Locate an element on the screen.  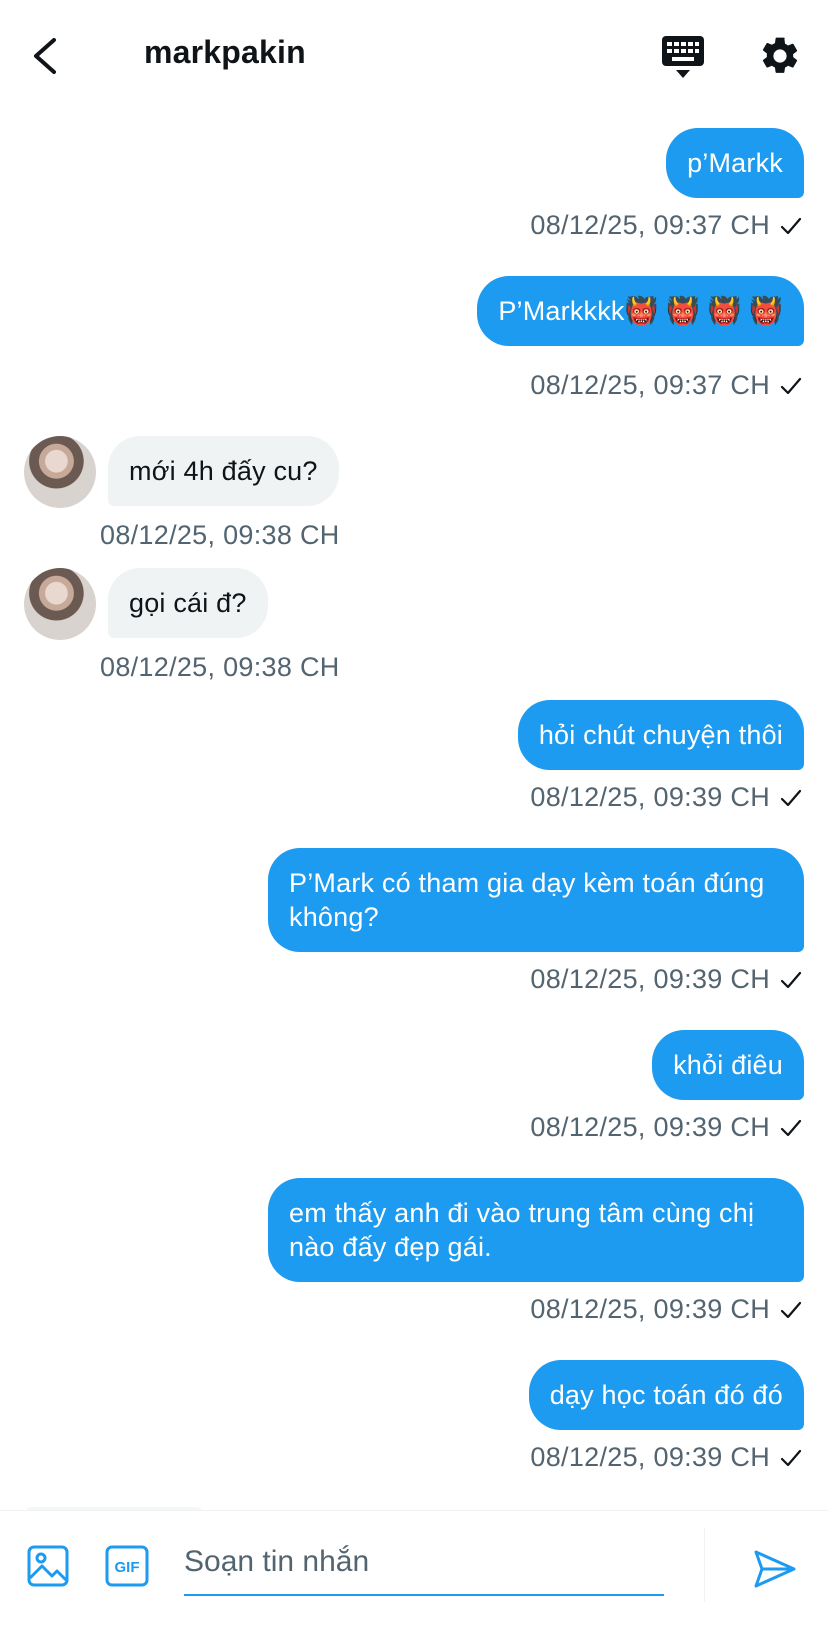
composer-divider is located at coordinates (704, 1565).